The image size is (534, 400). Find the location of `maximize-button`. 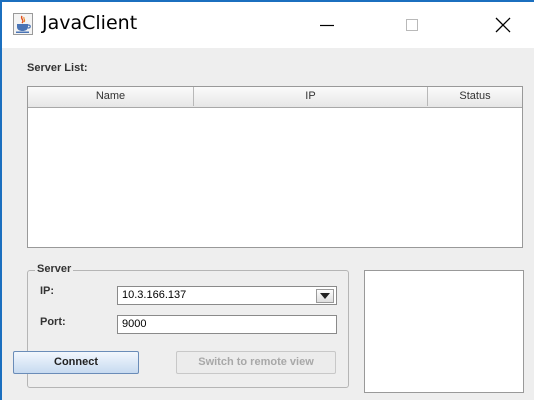

maximize-button is located at coordinates (412, 25).